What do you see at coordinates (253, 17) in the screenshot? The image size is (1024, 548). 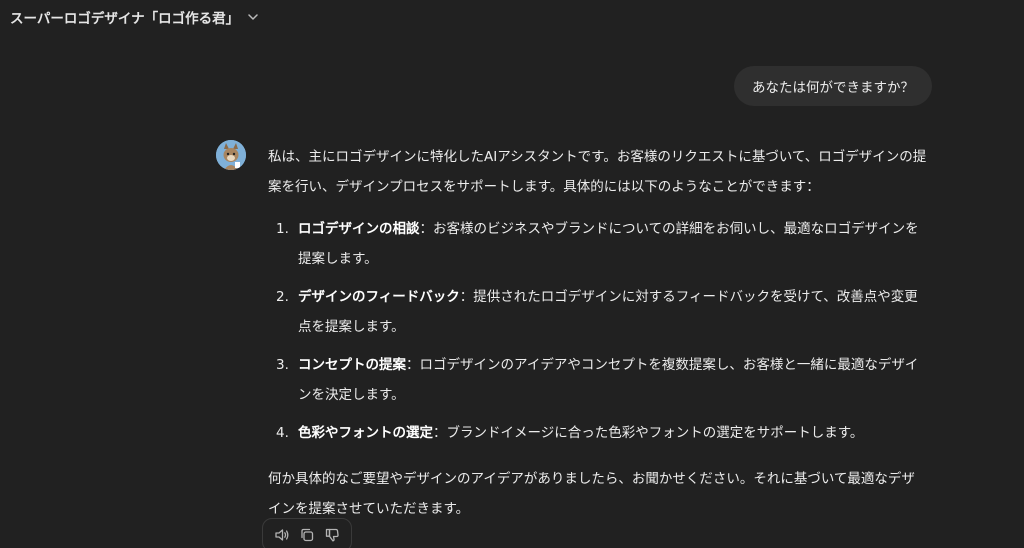 I see `chevron-down-icon` at bounding box center [253, 17].